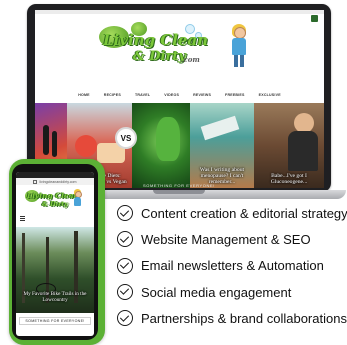 This screenshot has width=347, height=345. I want to click on nav-reviews: REVIEWS, so click(202, 95).